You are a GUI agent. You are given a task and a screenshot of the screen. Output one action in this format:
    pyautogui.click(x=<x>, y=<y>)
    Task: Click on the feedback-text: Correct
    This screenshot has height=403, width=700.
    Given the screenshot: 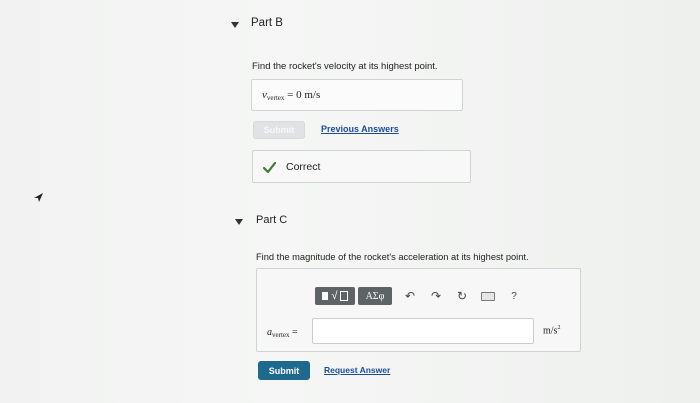 What is the action you would take?
    pyautogui.click(x=303, y=167)
    